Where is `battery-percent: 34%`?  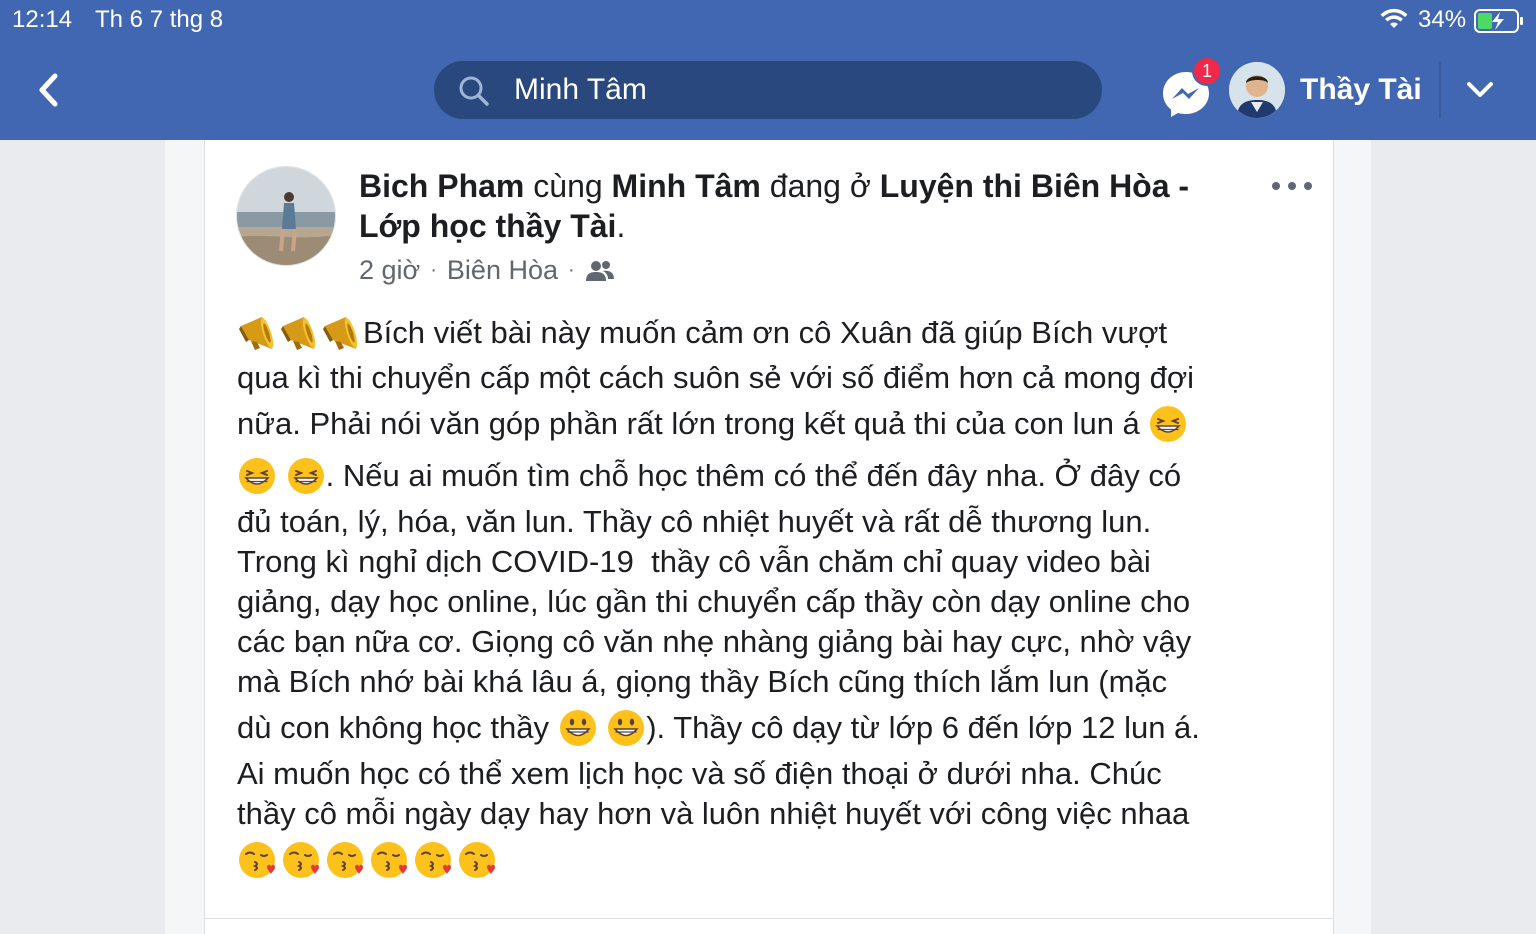
battery-percent: 34% is located at coordinates (1442, 19).